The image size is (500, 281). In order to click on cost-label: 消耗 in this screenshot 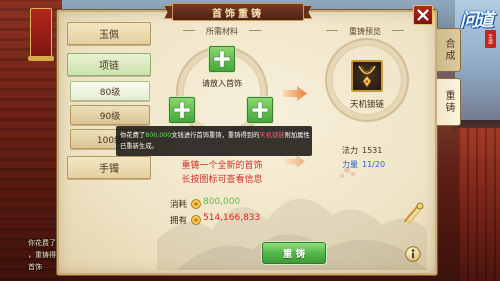, I will do `click(179, 205)`.